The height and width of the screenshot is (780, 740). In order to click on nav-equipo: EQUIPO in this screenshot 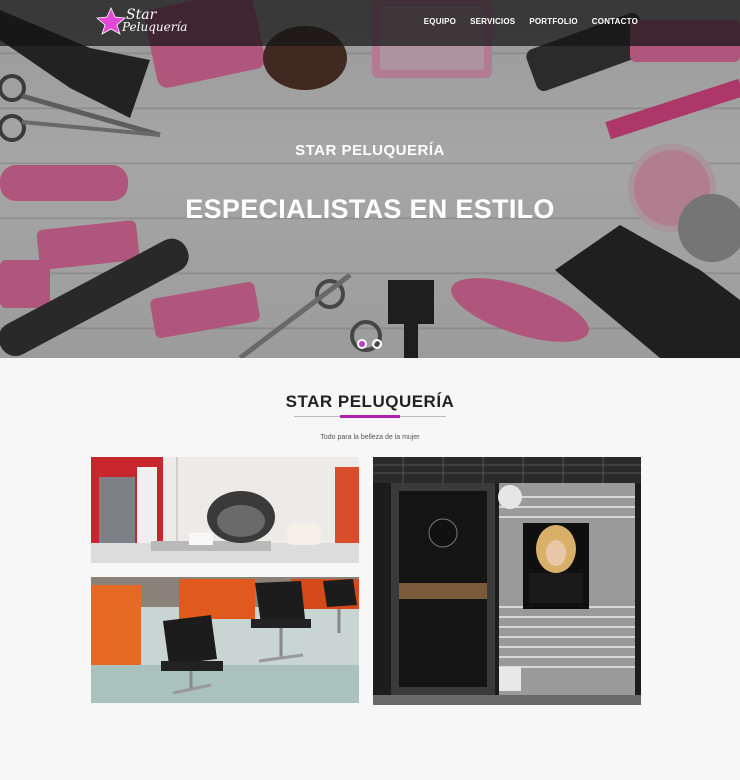, I will do `click(440, 21)`.